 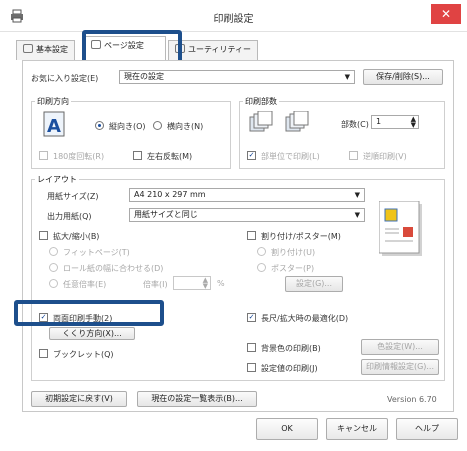 I want to click on fit-roll-label: ロール紙の幅に合わせる(D), so click(x=113, y=268).